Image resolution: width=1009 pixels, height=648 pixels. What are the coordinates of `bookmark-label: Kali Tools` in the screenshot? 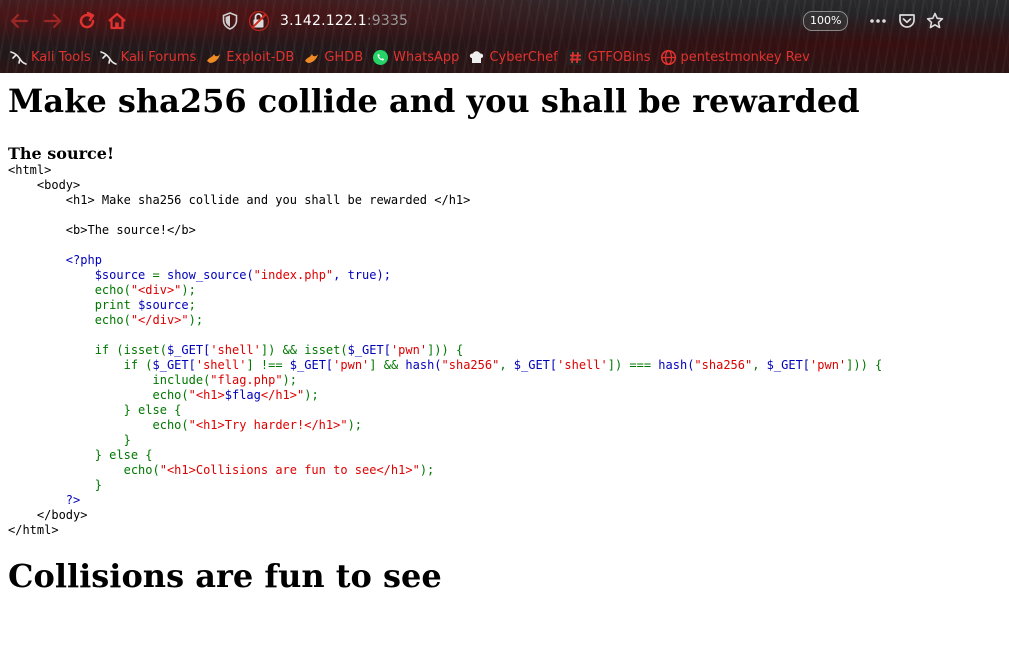 It's located at (61, 57).